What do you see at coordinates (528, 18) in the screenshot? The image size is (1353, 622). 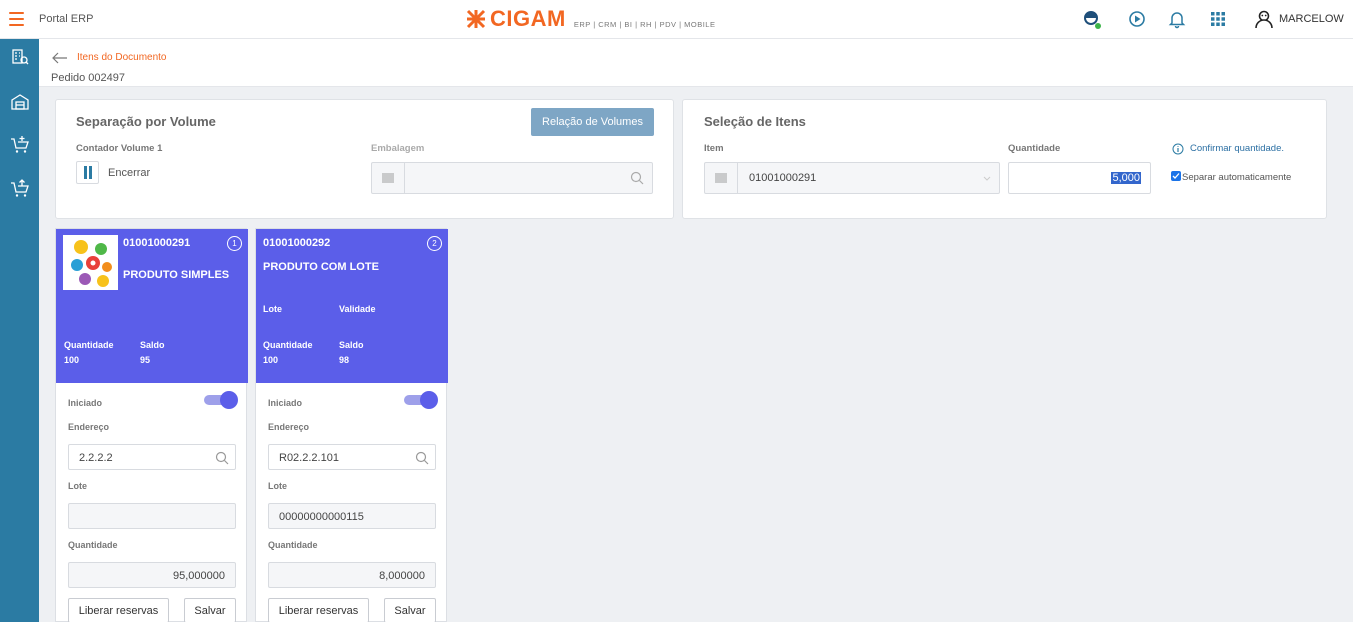 I see `logo-text: CIGAM` at bounding box center [528, 18].